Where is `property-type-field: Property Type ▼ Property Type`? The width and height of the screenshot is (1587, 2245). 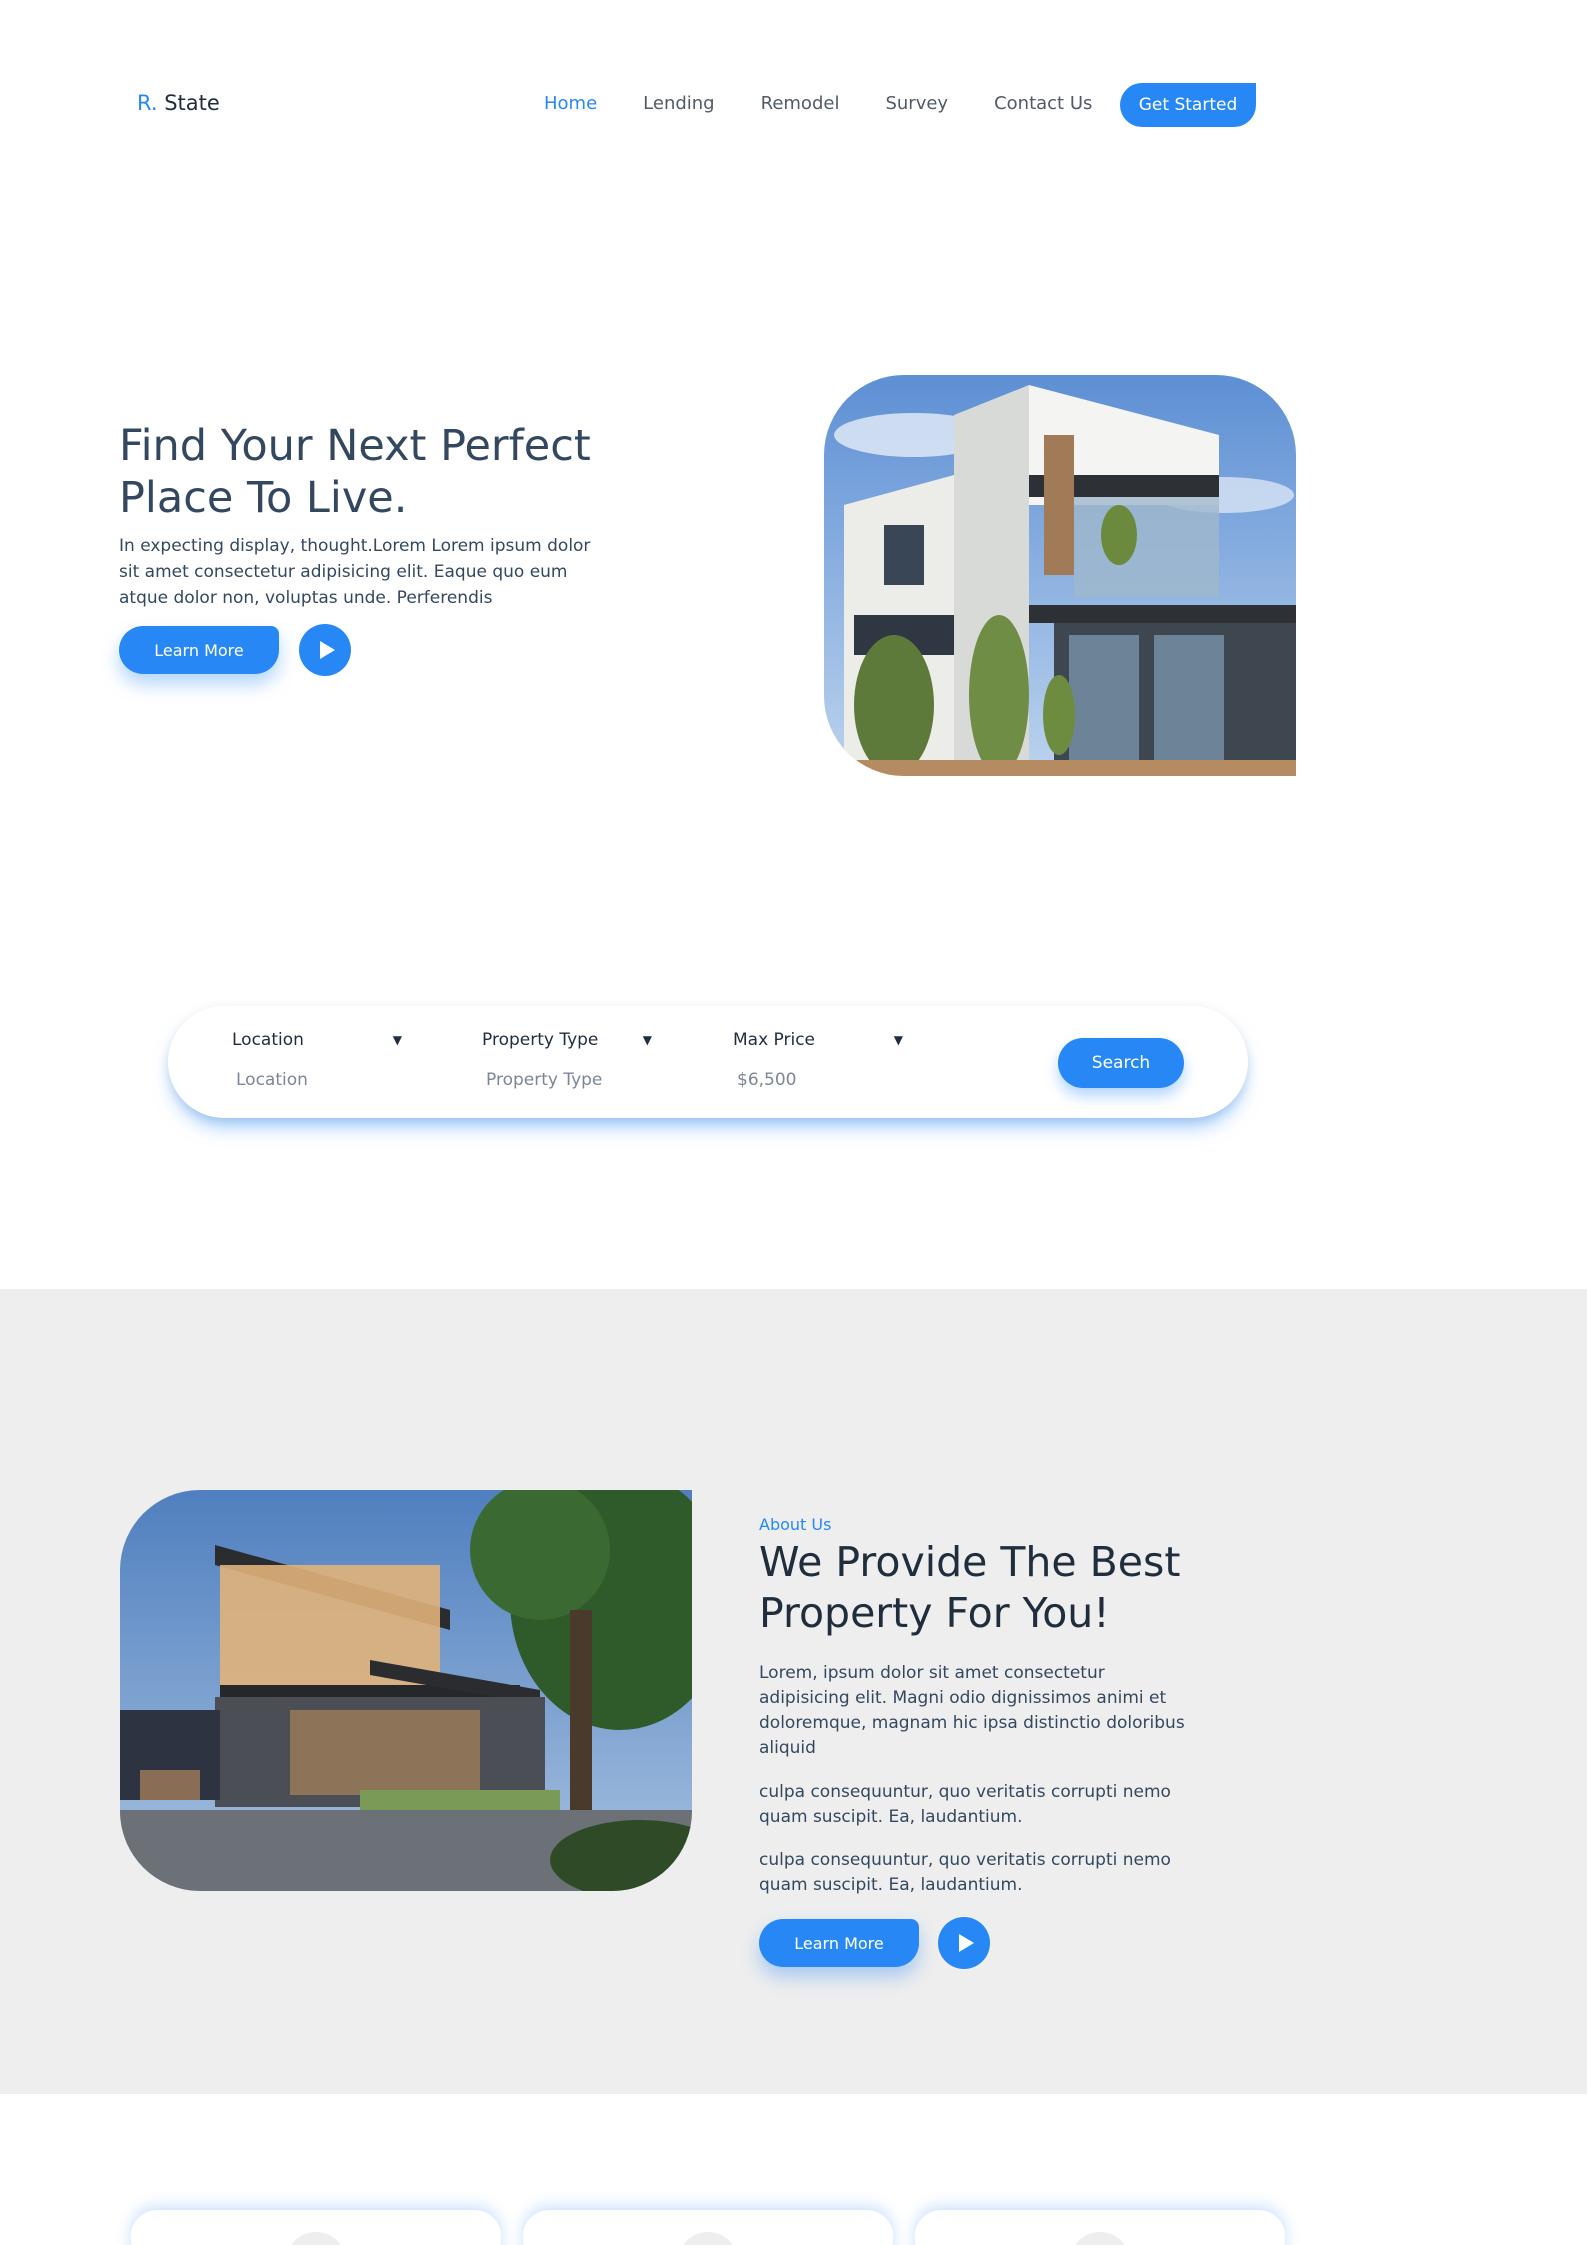 property-type-field: Property Type ▼ Property Type is located at coordinates (567, 1060).